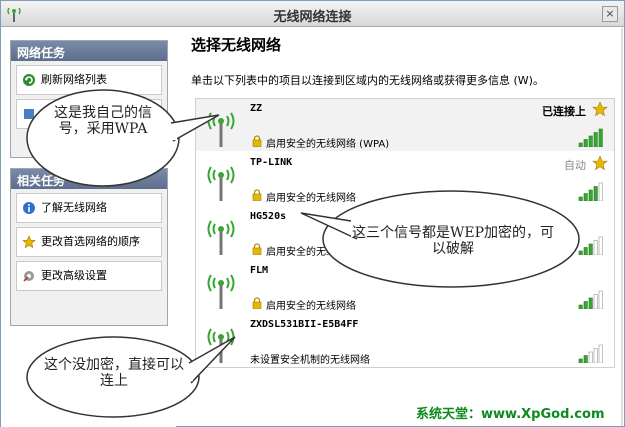 This screenshot has width=625, height=427. I want to click on network-ssid: ZXDSL531BII-E5B4FF, so click(304, 324).